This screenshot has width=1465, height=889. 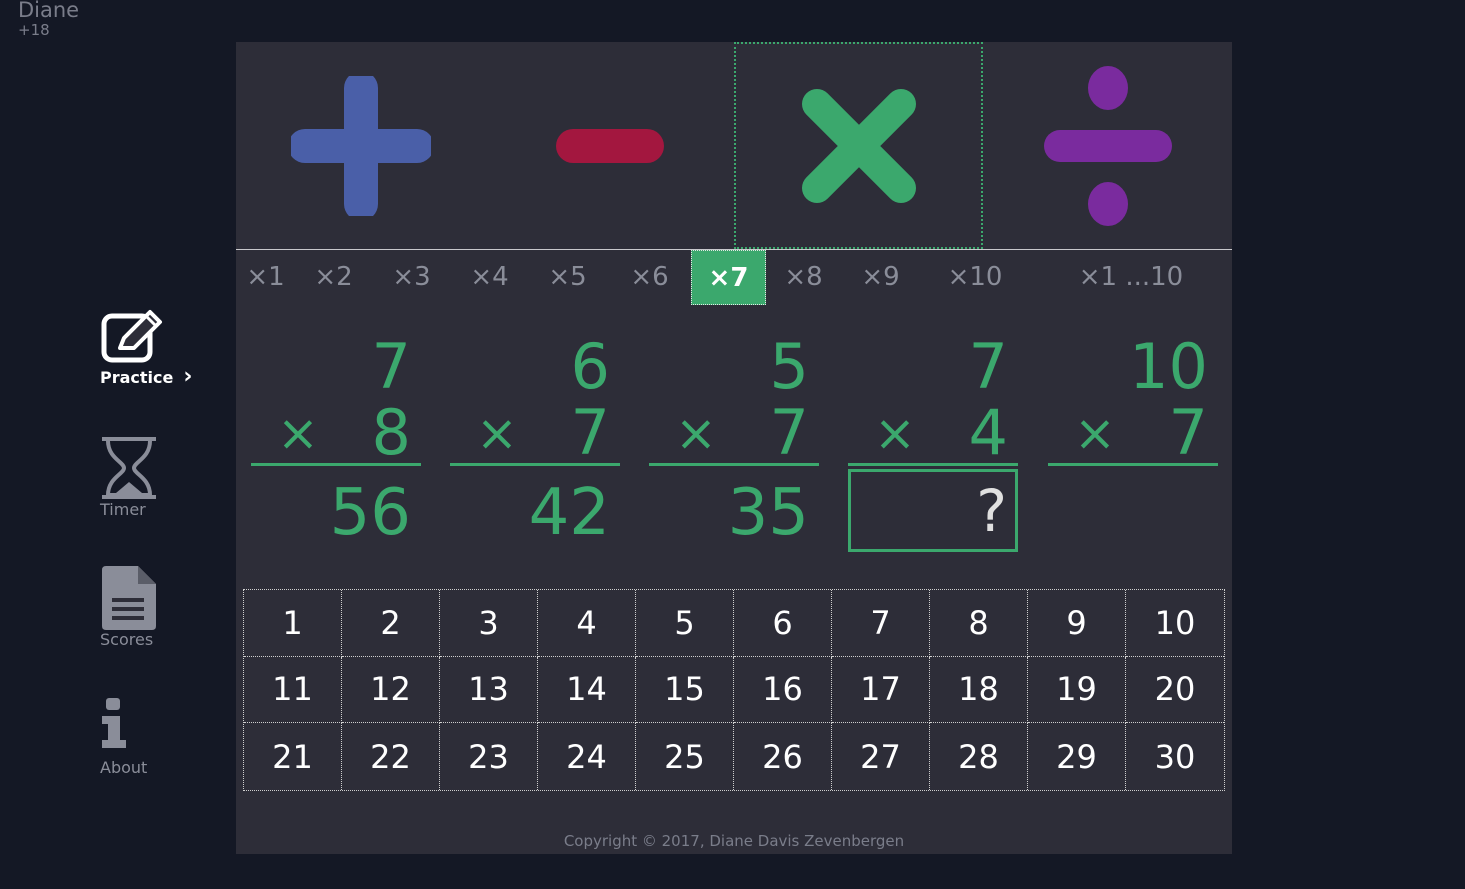 I want to click on key-22: 22, so click(x=391, y=756).